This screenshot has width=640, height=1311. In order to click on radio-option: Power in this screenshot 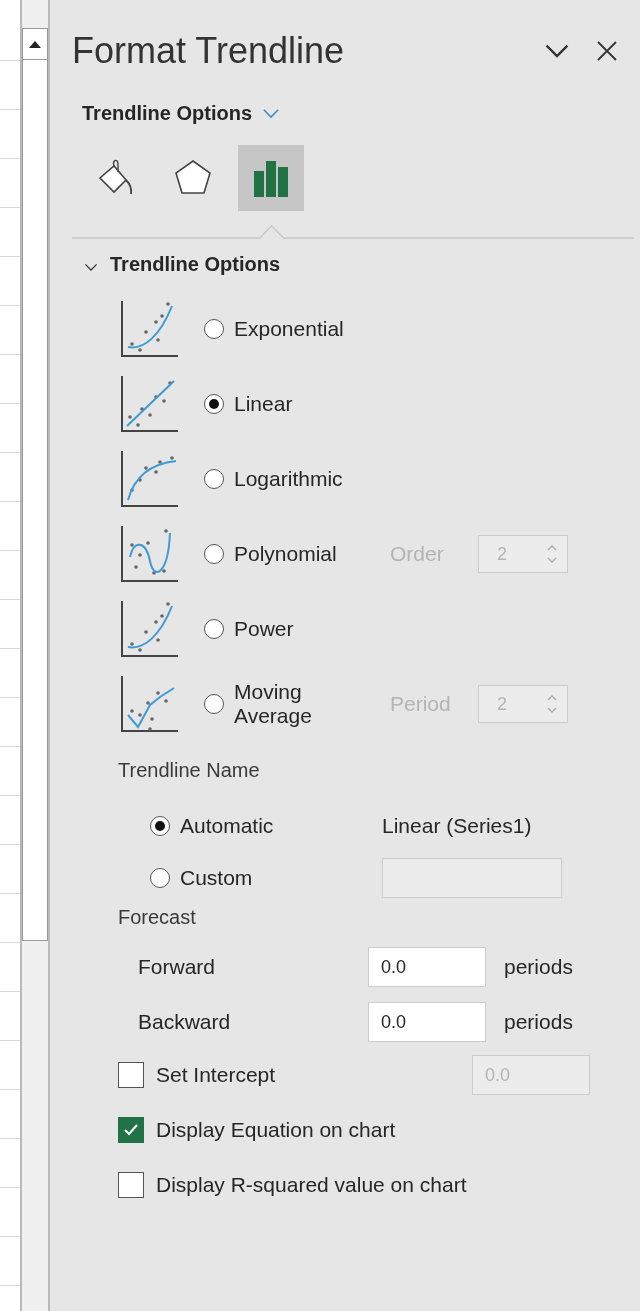, I will do `click(297, 629)`.